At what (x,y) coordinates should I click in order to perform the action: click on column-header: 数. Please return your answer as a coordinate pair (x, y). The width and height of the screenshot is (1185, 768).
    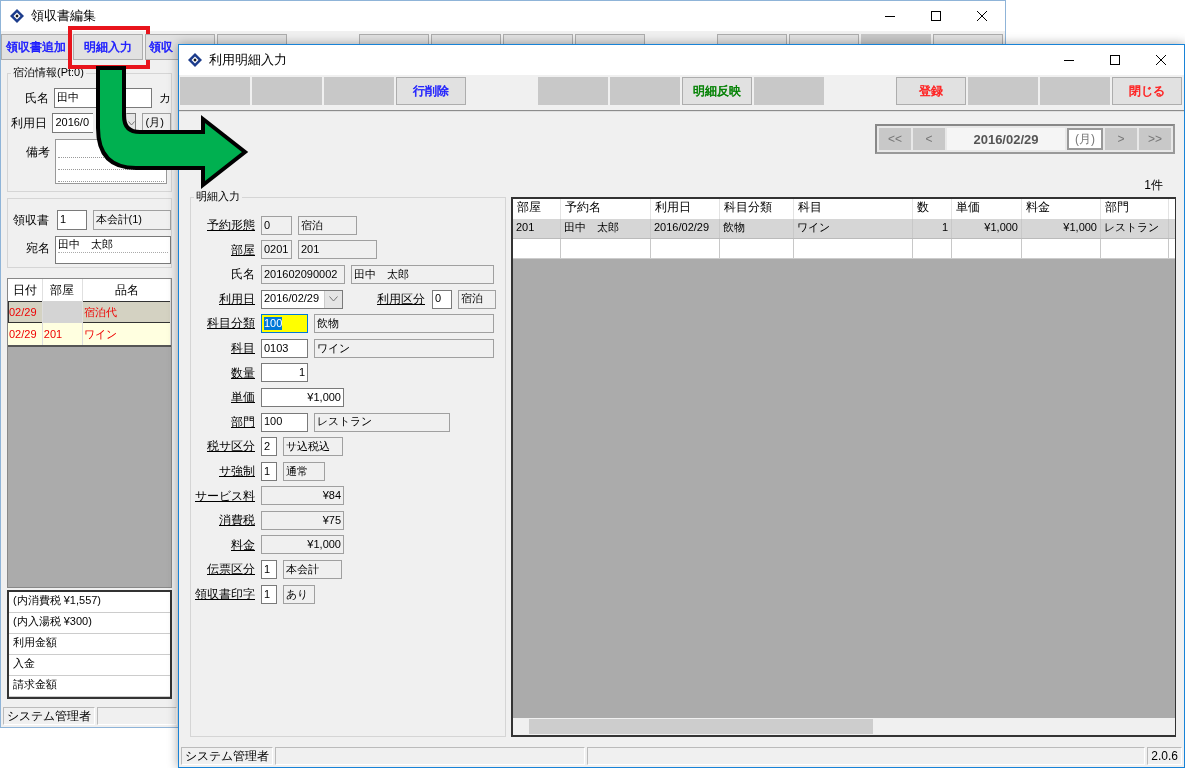
    Looking at the image, I should click on (932, 208).